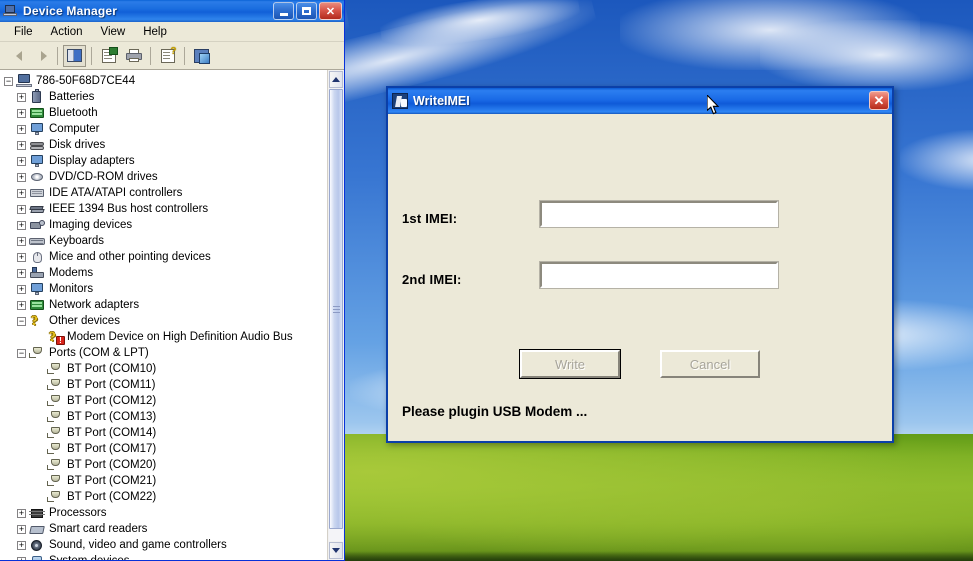 This screenshot has height=561, width=973. I want to click on scroll-down-button, so click(336, 550).